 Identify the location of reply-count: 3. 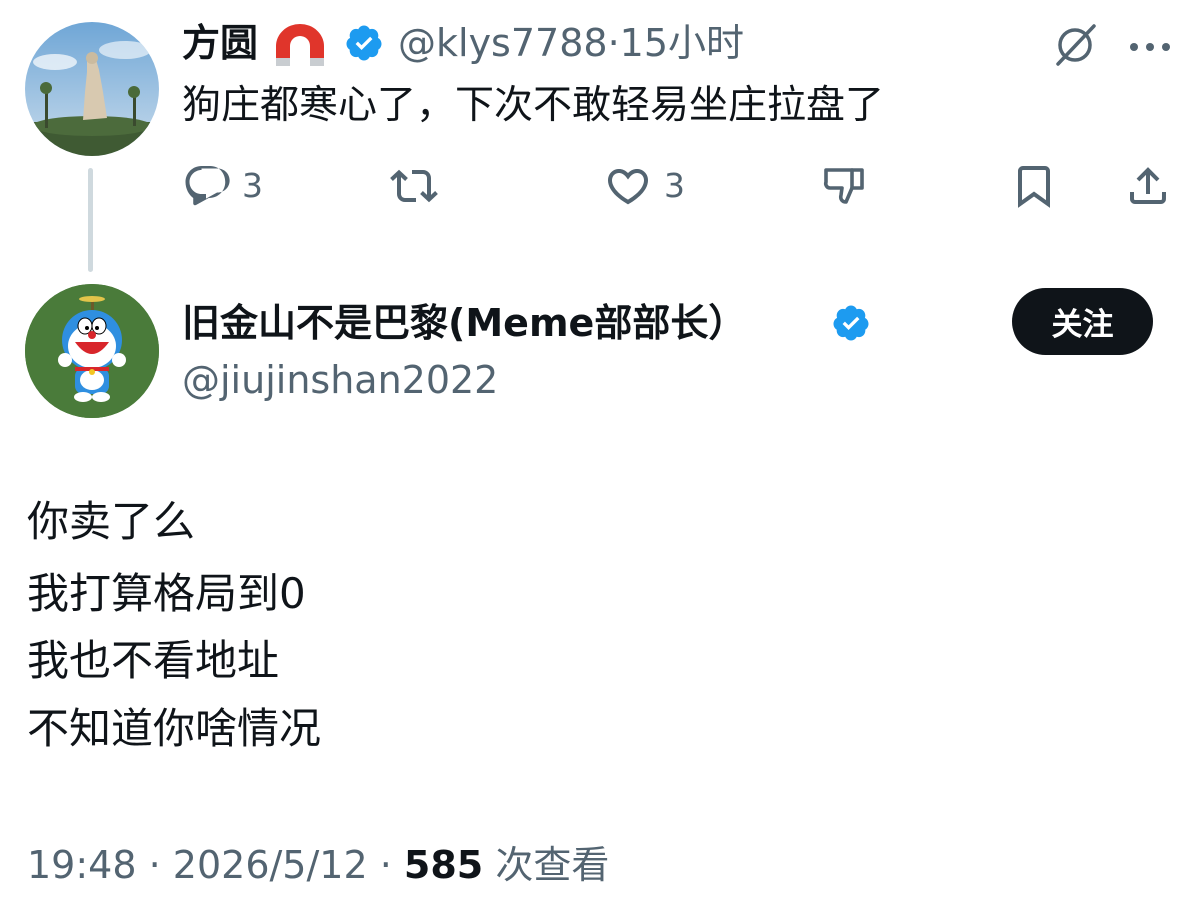
(252, 185).